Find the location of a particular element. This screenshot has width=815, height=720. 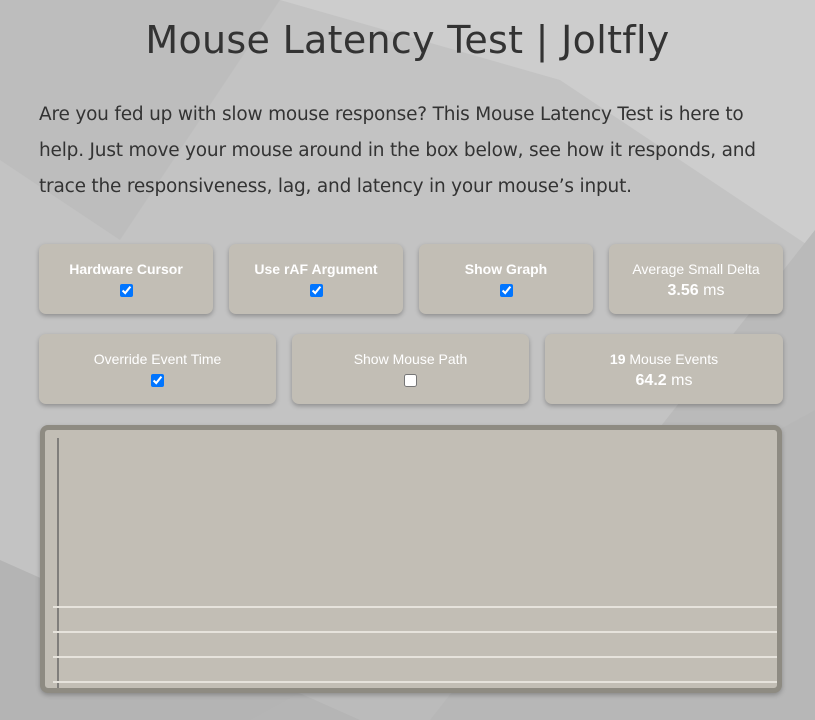

average-small-delta-label: Average Small Delta is located at coordinates (696, 269).